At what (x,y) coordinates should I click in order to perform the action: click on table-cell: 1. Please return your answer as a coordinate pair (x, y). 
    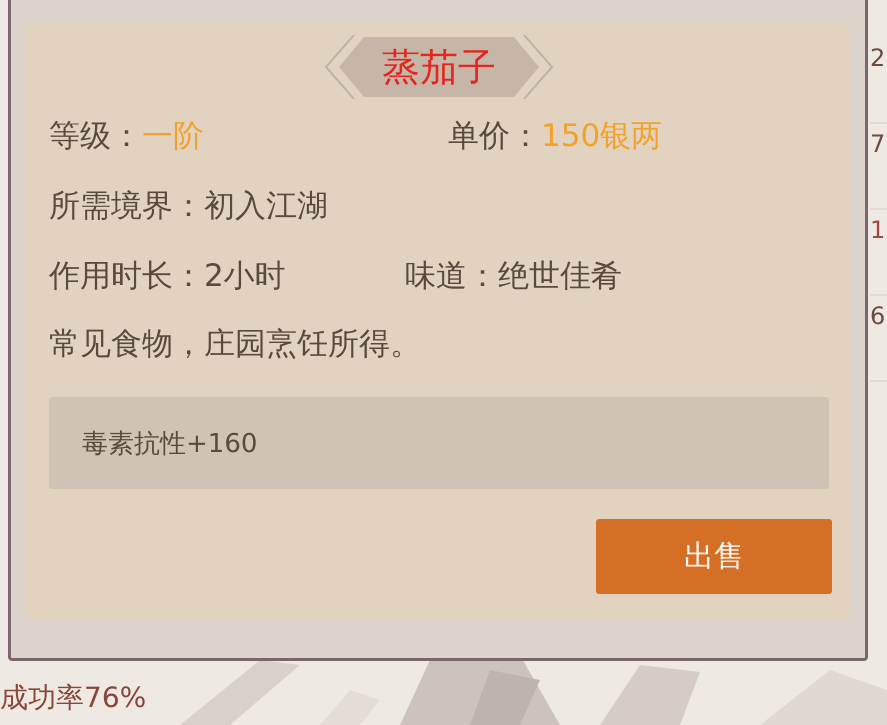
    Looking at the image, I should click on (878, 253).